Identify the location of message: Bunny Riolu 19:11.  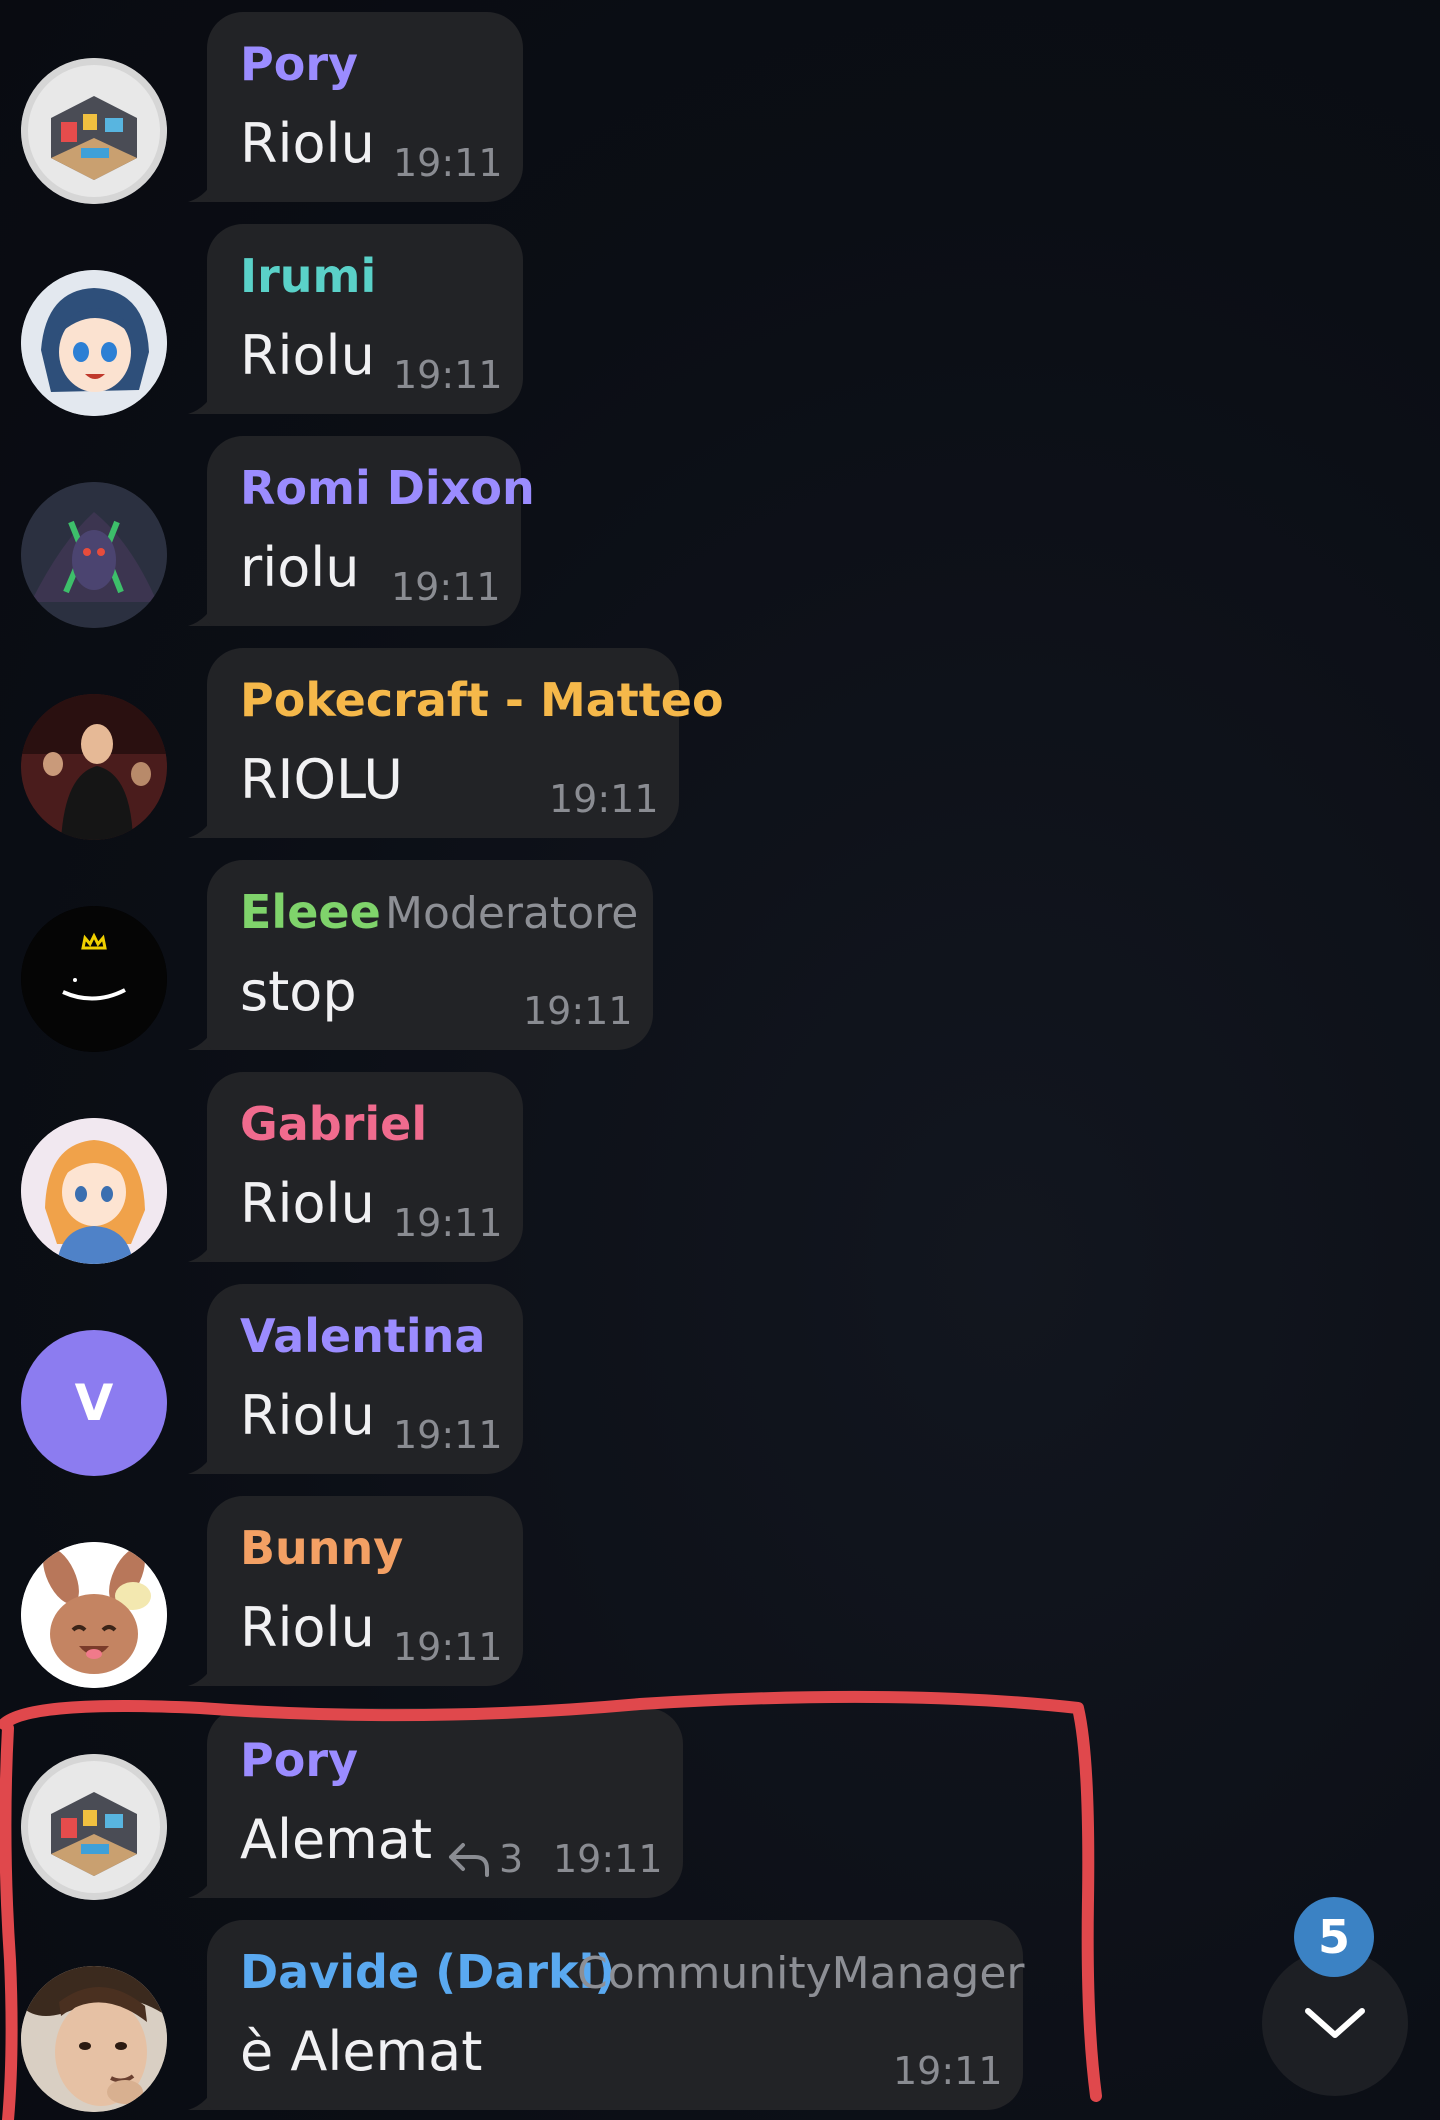
(550, 1596).